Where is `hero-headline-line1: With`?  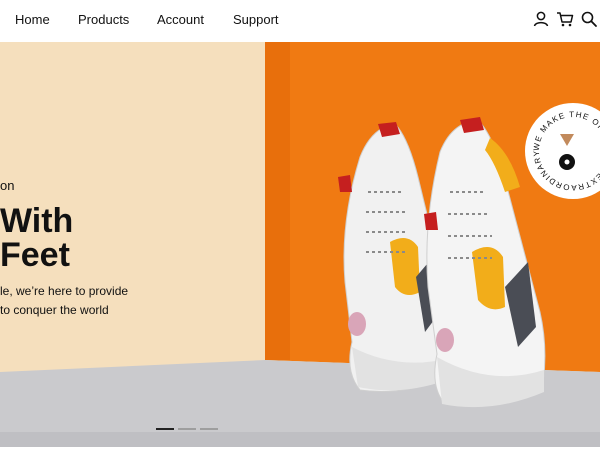
hero-headline-line1: With is located at coordinates (37, 221).